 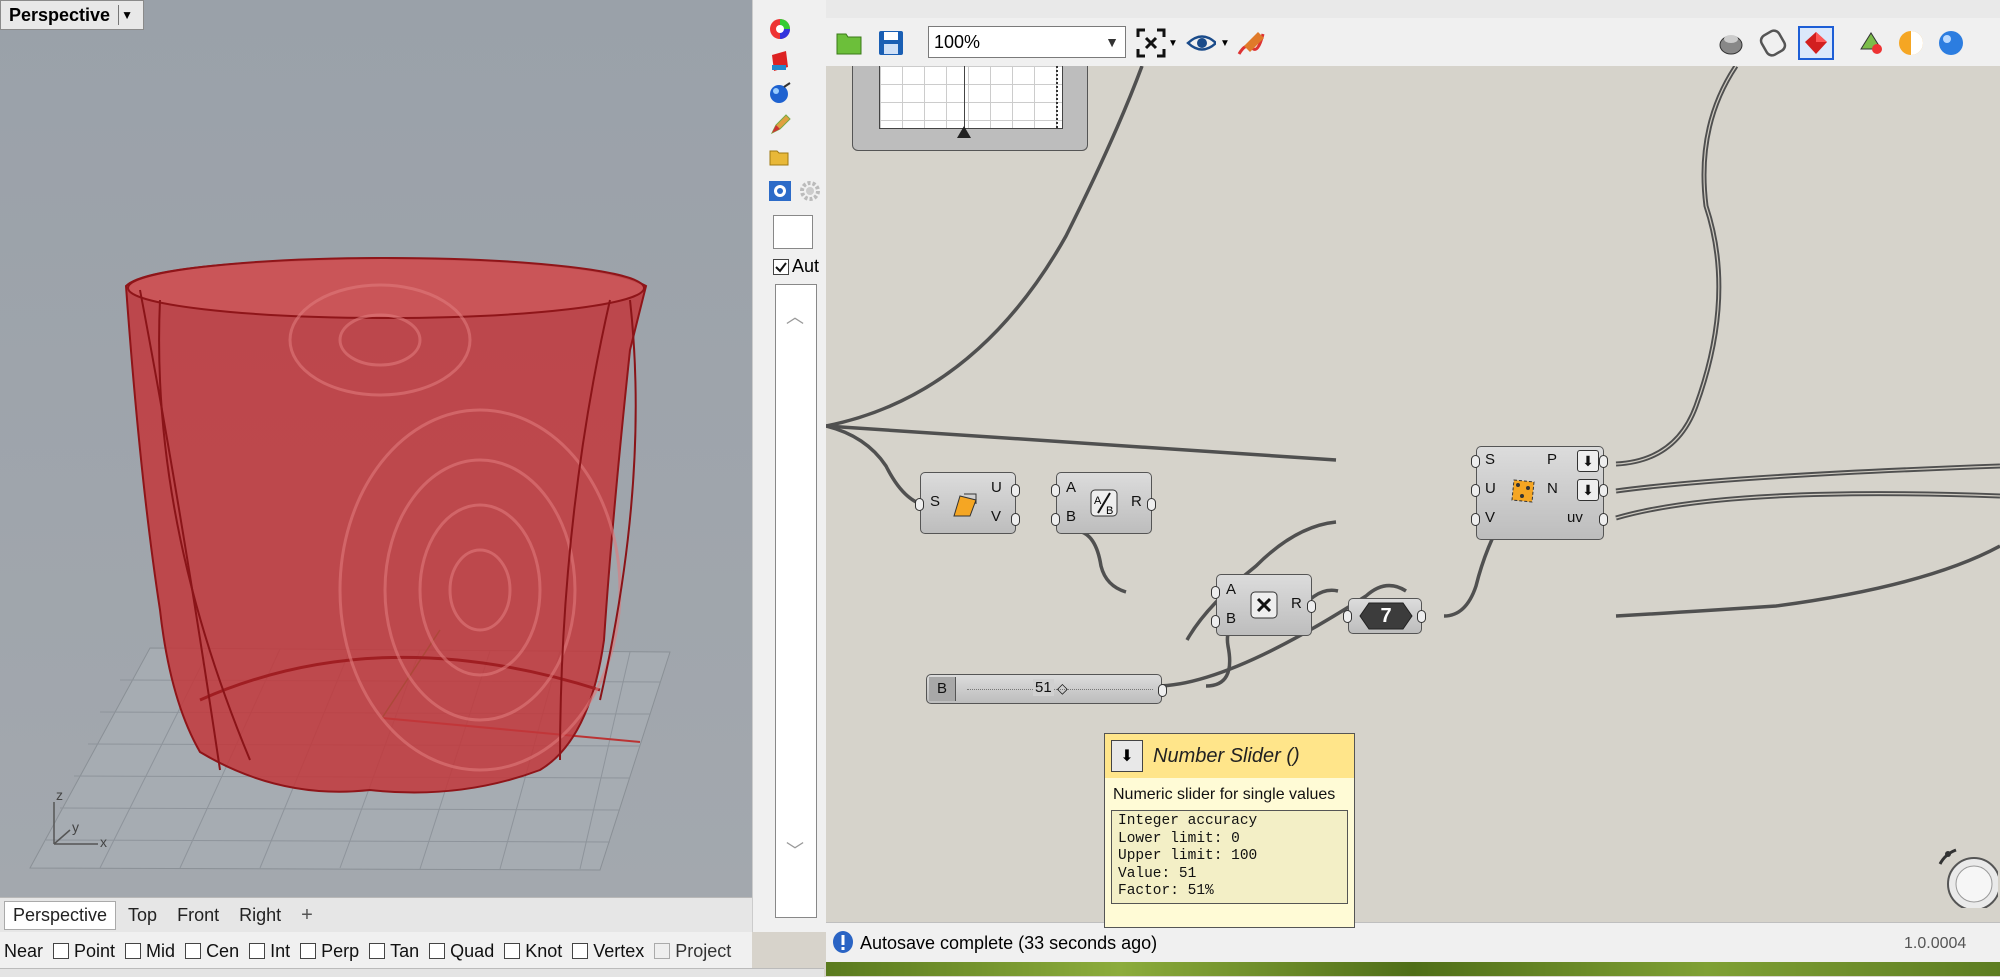 What do you see at coordinates (795, 316) in the screenshot?
I see `scroll-up-icon: ︿` at bounding box center [795, 316].